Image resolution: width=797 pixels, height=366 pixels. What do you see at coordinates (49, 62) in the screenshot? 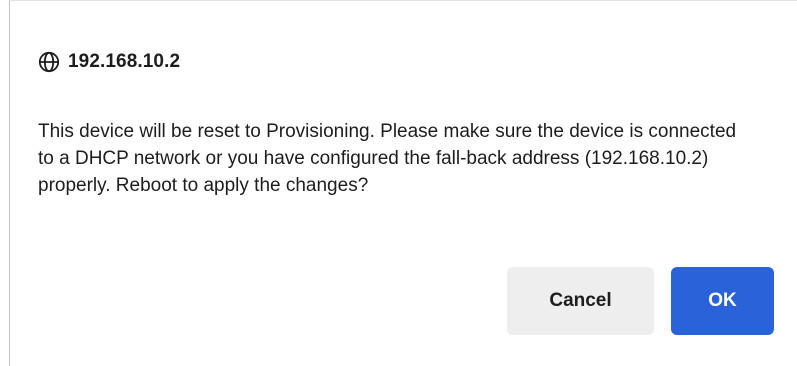
I see `globe-icon` at bounding box center [49, 62].